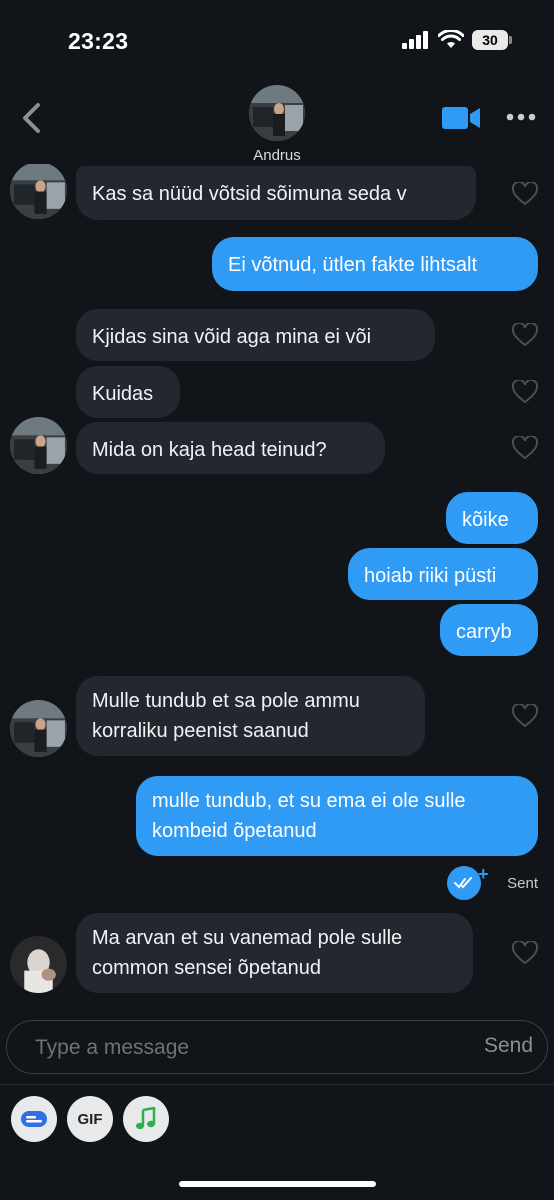 This screenshot has width=554, height=1200. I want to click on message-bubble-incoming: Kas sa nüüd võtsid sõimuna seda v, so click(276, 193).